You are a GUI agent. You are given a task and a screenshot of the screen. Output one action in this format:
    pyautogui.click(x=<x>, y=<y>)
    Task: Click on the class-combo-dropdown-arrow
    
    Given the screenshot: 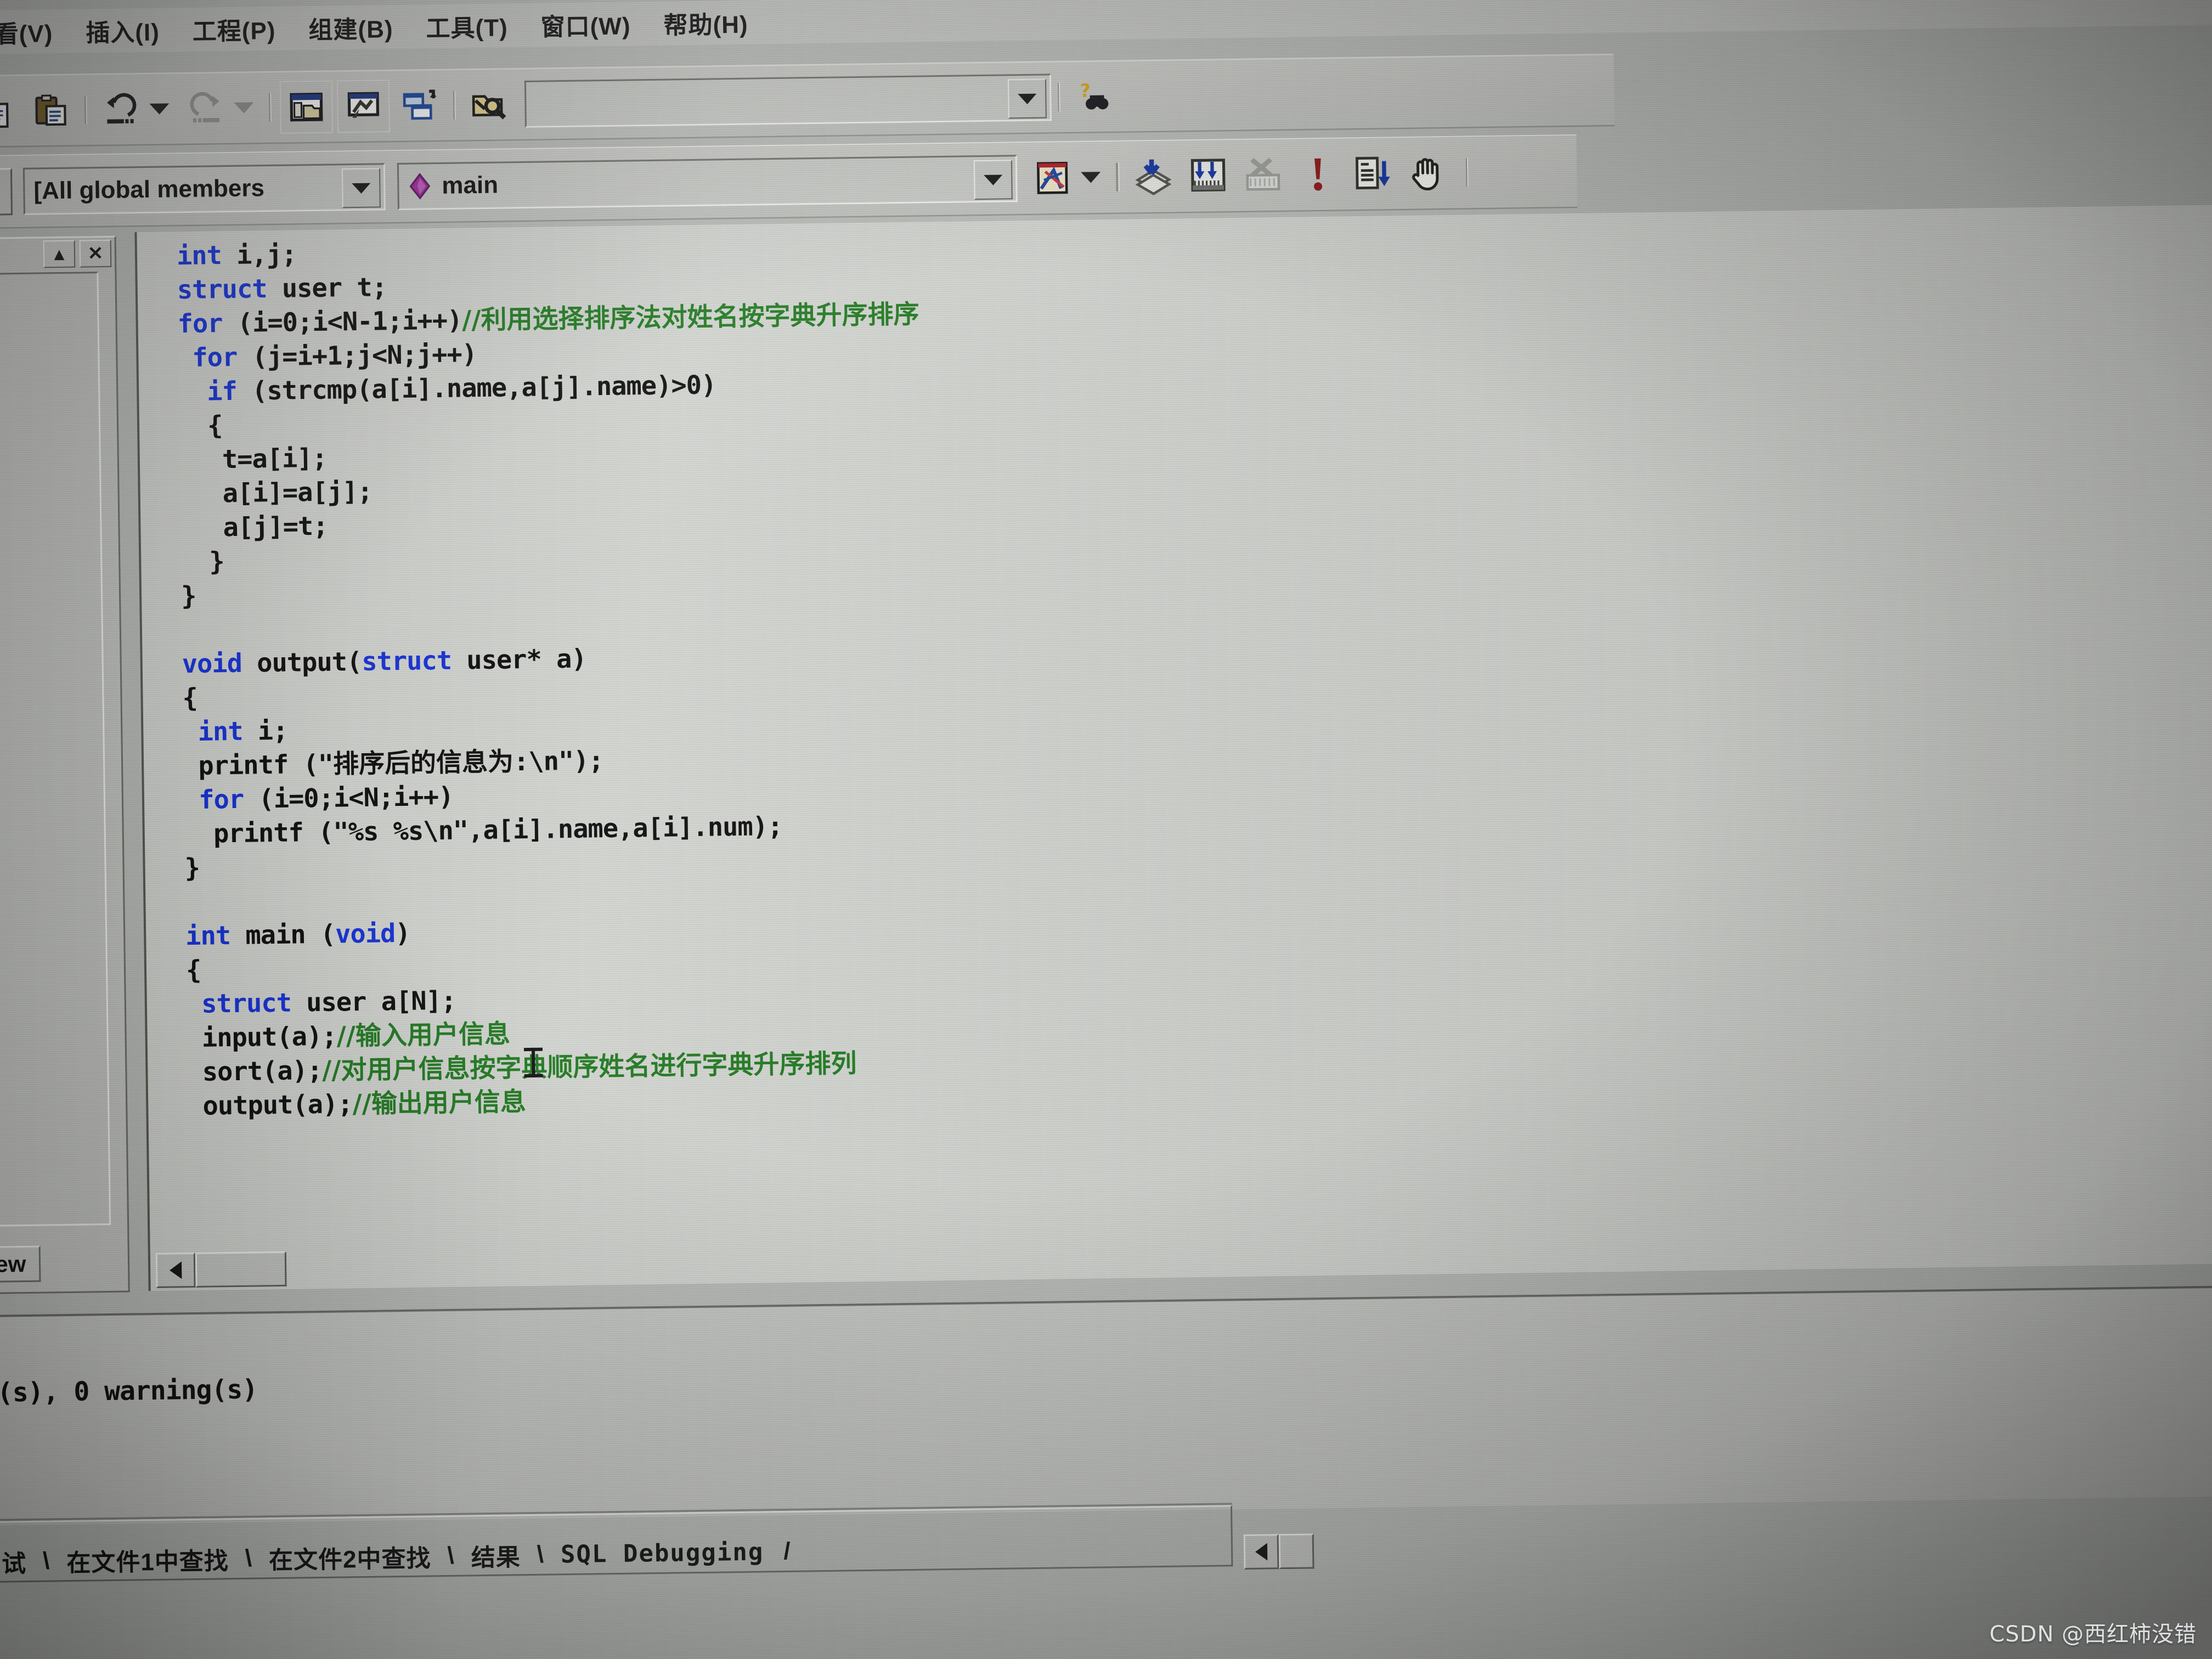 What is the action you would take?
    pyautogui.click(x=6, y=192)
    